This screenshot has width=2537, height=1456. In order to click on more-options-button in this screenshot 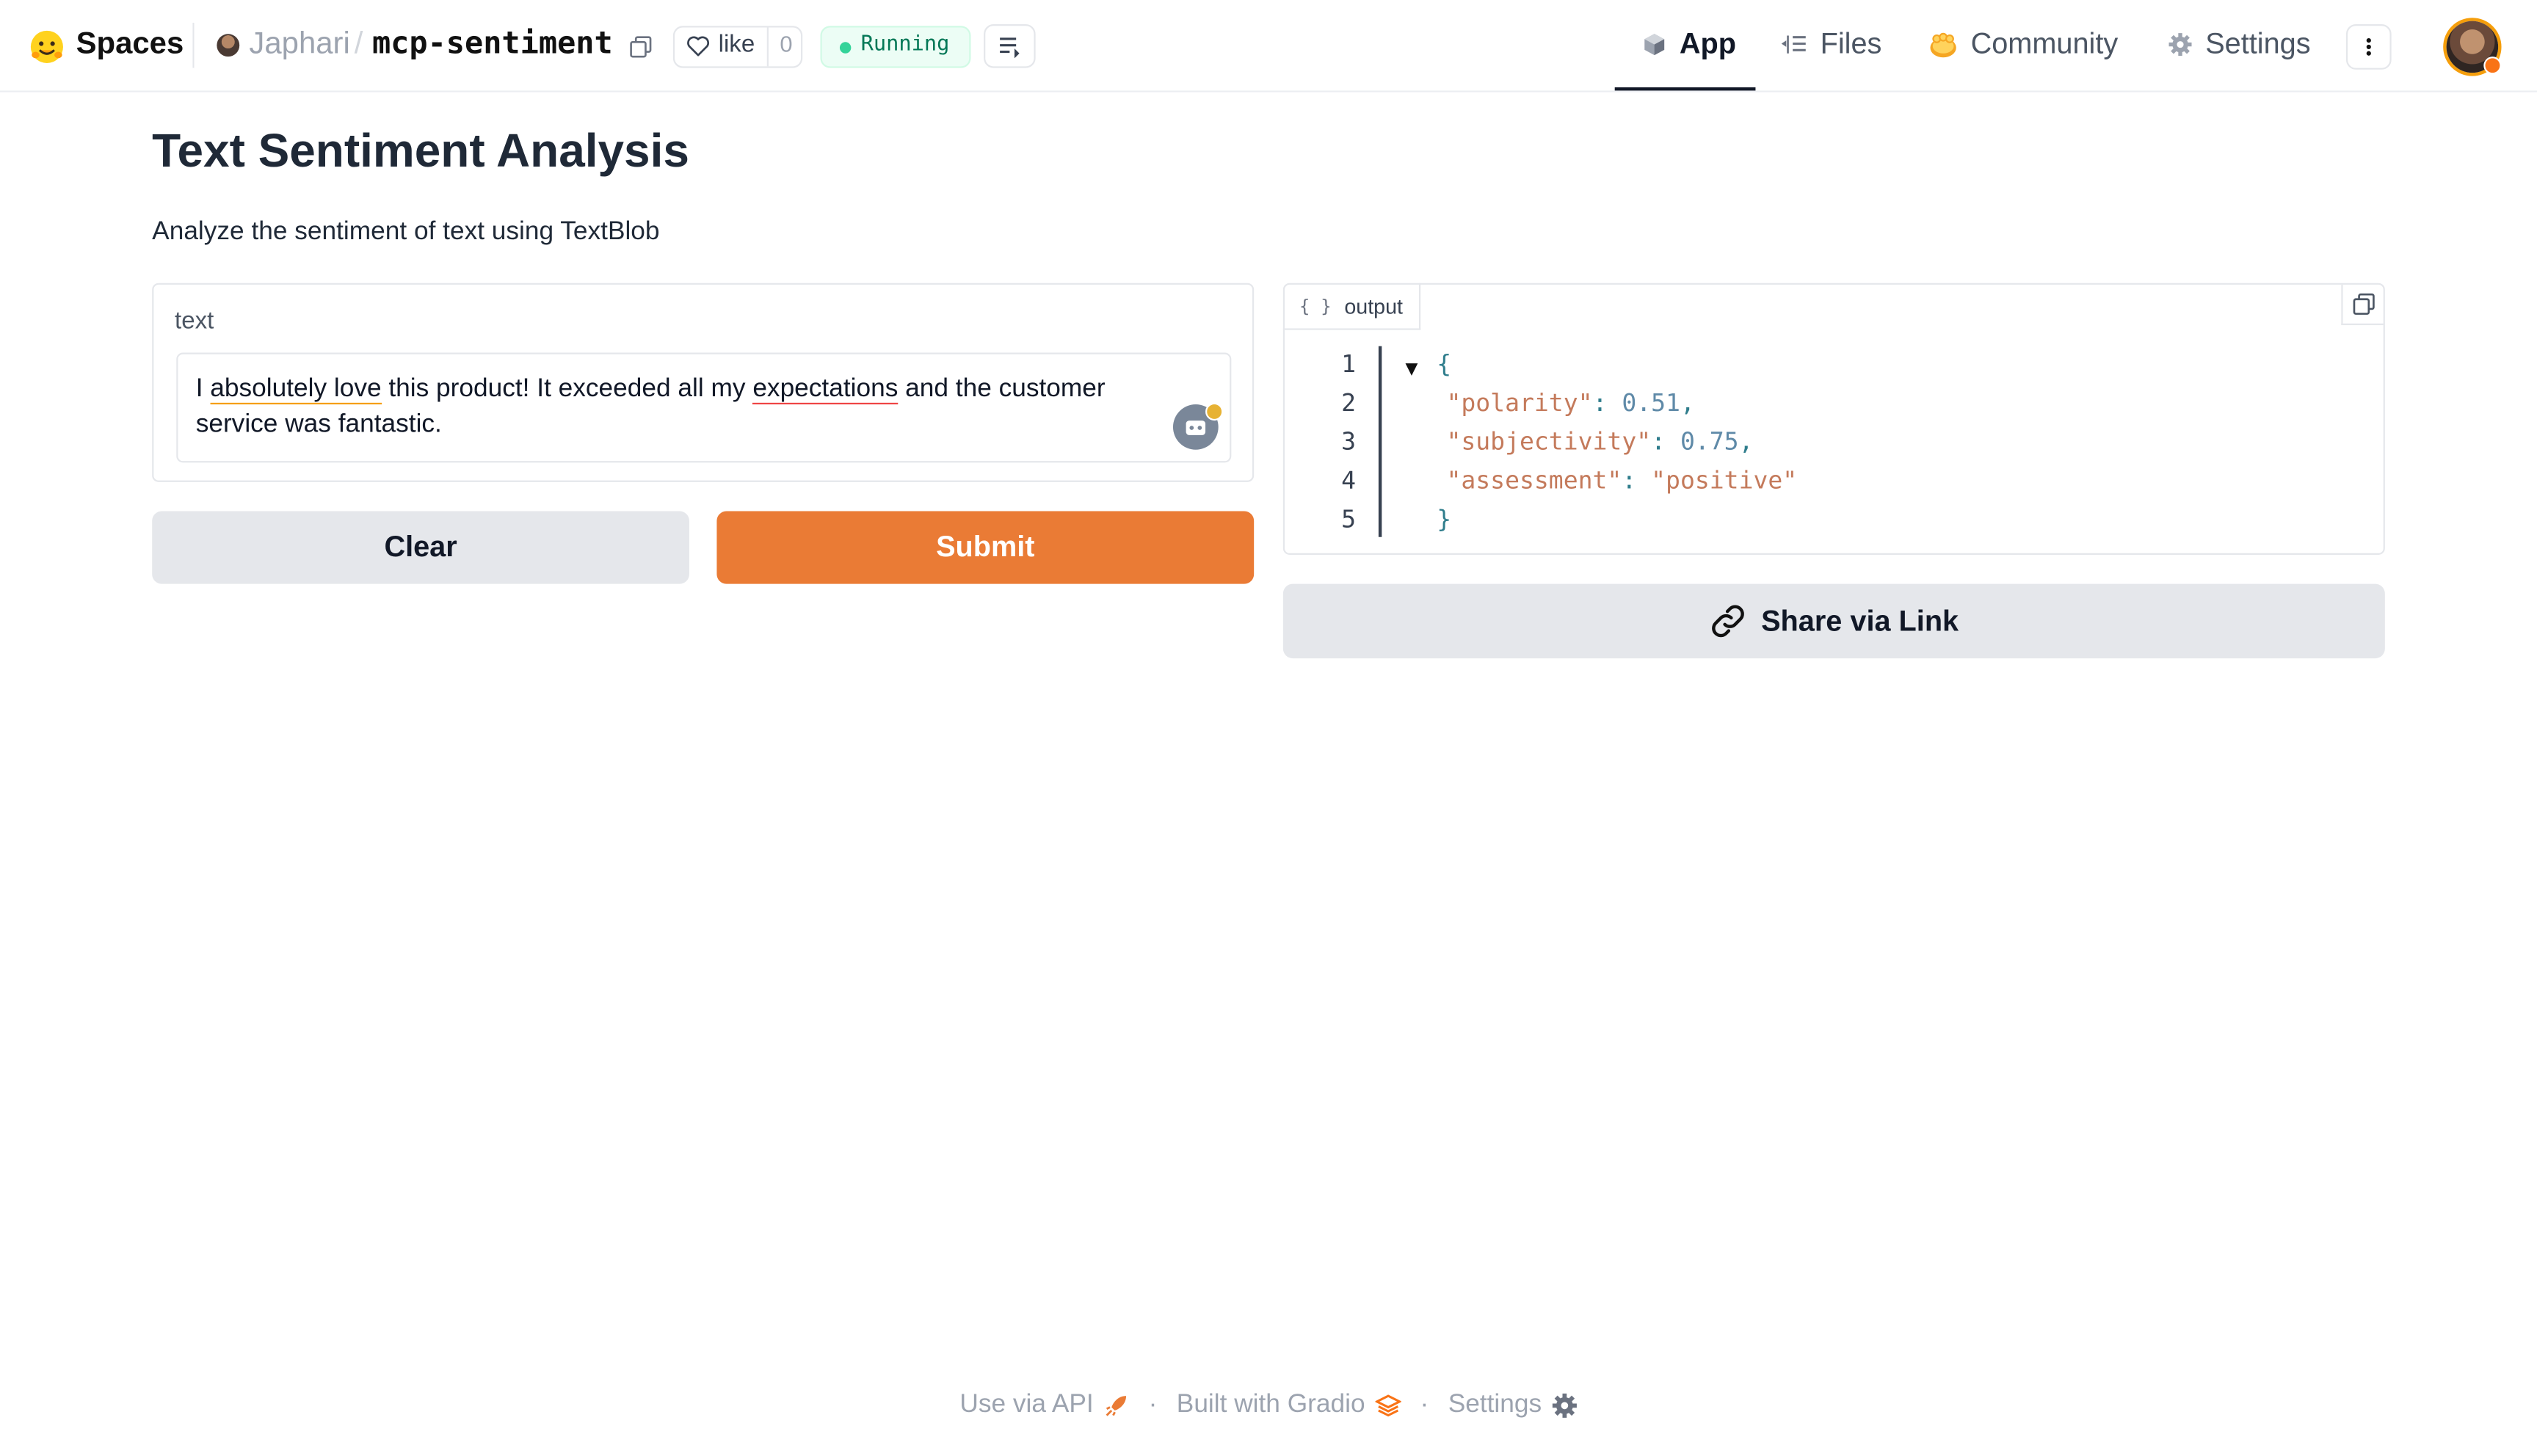, I will do `click(2368, 47)`.